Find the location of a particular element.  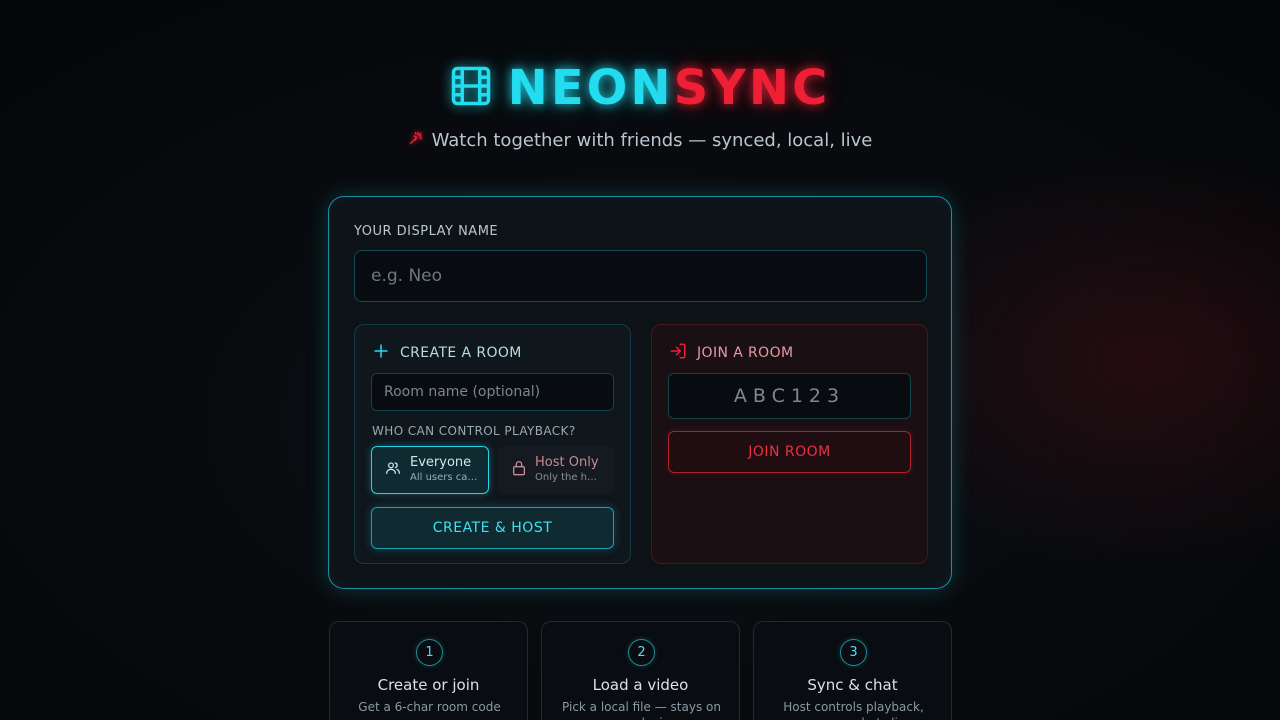

step-description: Pick a local file — stays on your device is located at coordinates (641, 710).